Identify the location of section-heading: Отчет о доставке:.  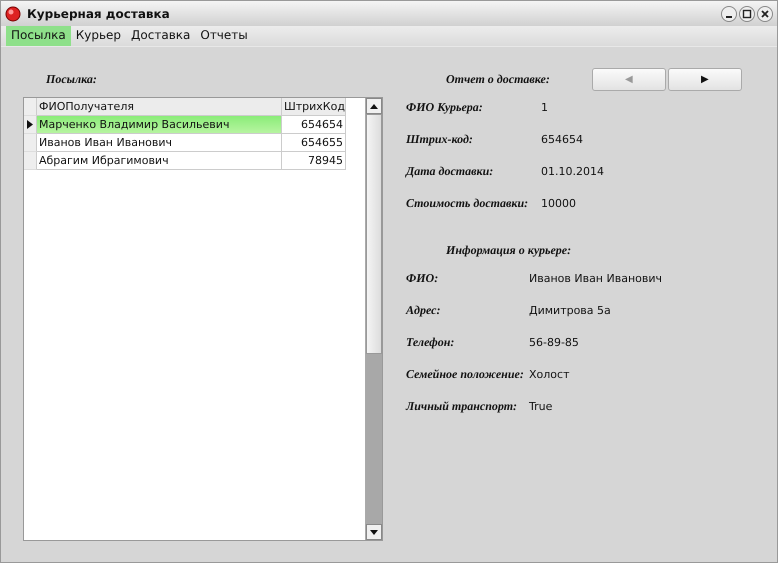
(498, 79).